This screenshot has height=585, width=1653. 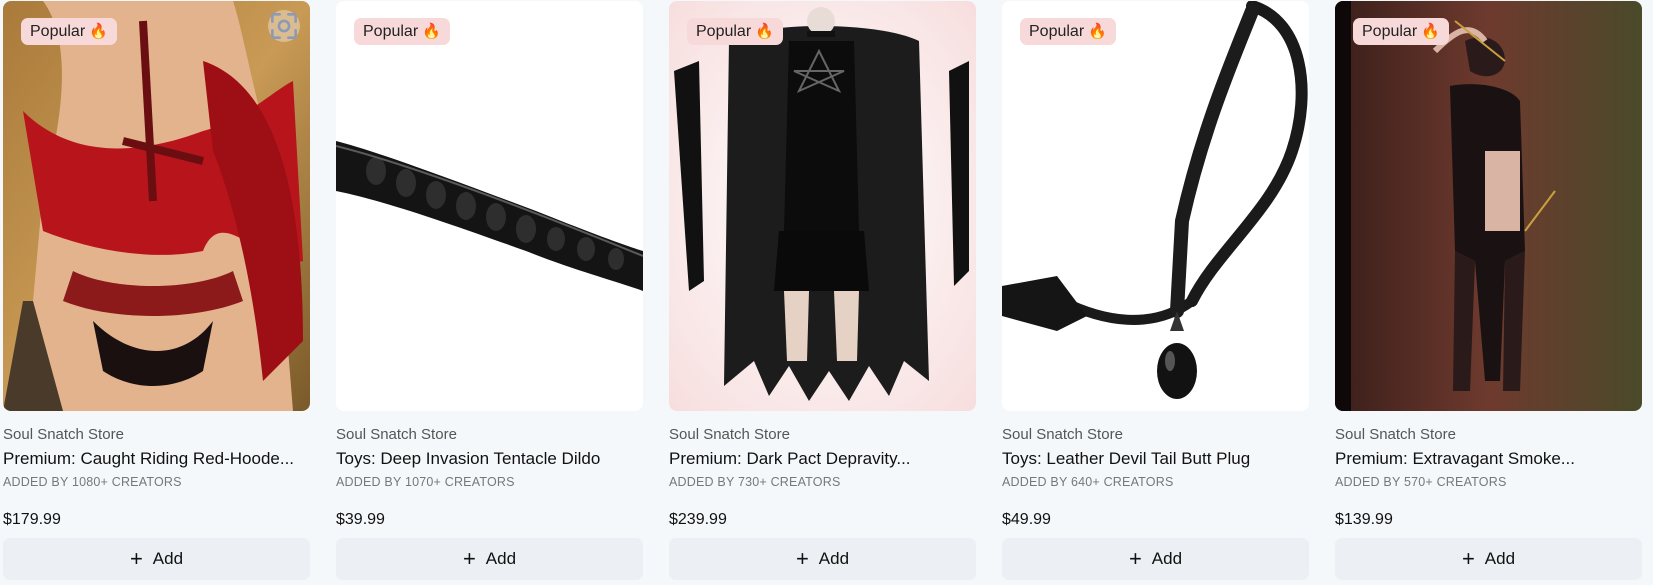 What do you see at coordinates (92, 482) in the screenshot?
I see `added-by-count: ADDED BY 1080+ CREATORS` at bounding box center [92, 482].